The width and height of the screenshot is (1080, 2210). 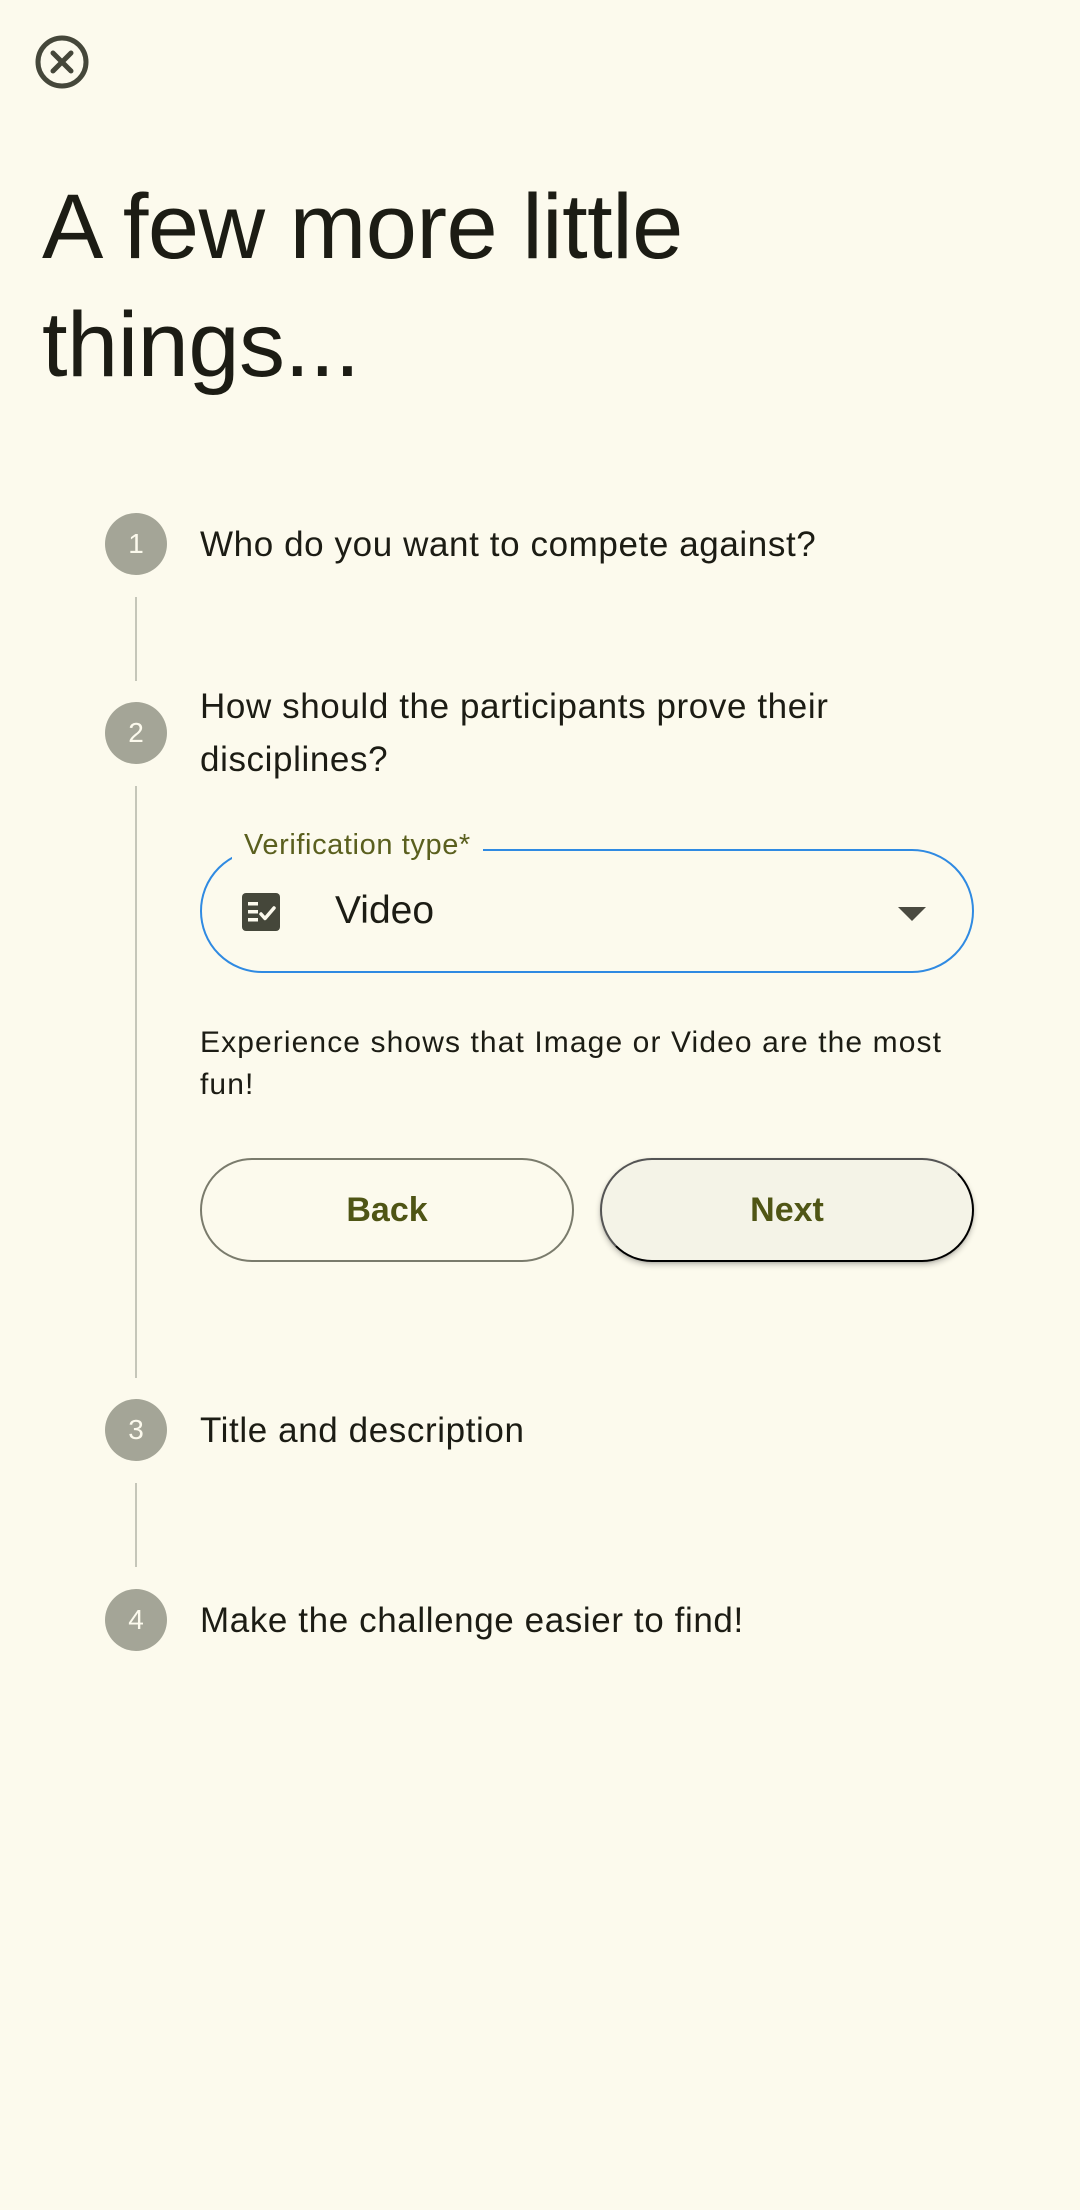 What do you see at coordinates (508, 544) in the screenshot?
I see `step-1-label: Who do you want to compete against?` at bounding box center [508, 544].